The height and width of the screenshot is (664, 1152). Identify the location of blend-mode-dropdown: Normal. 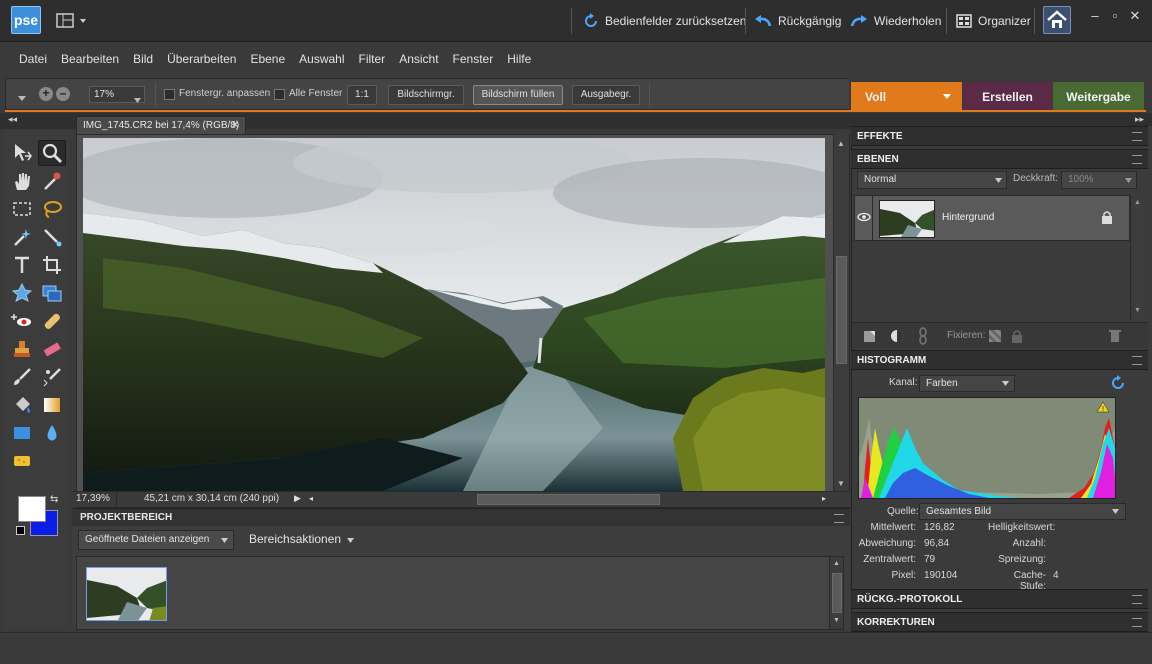
(932, 180).